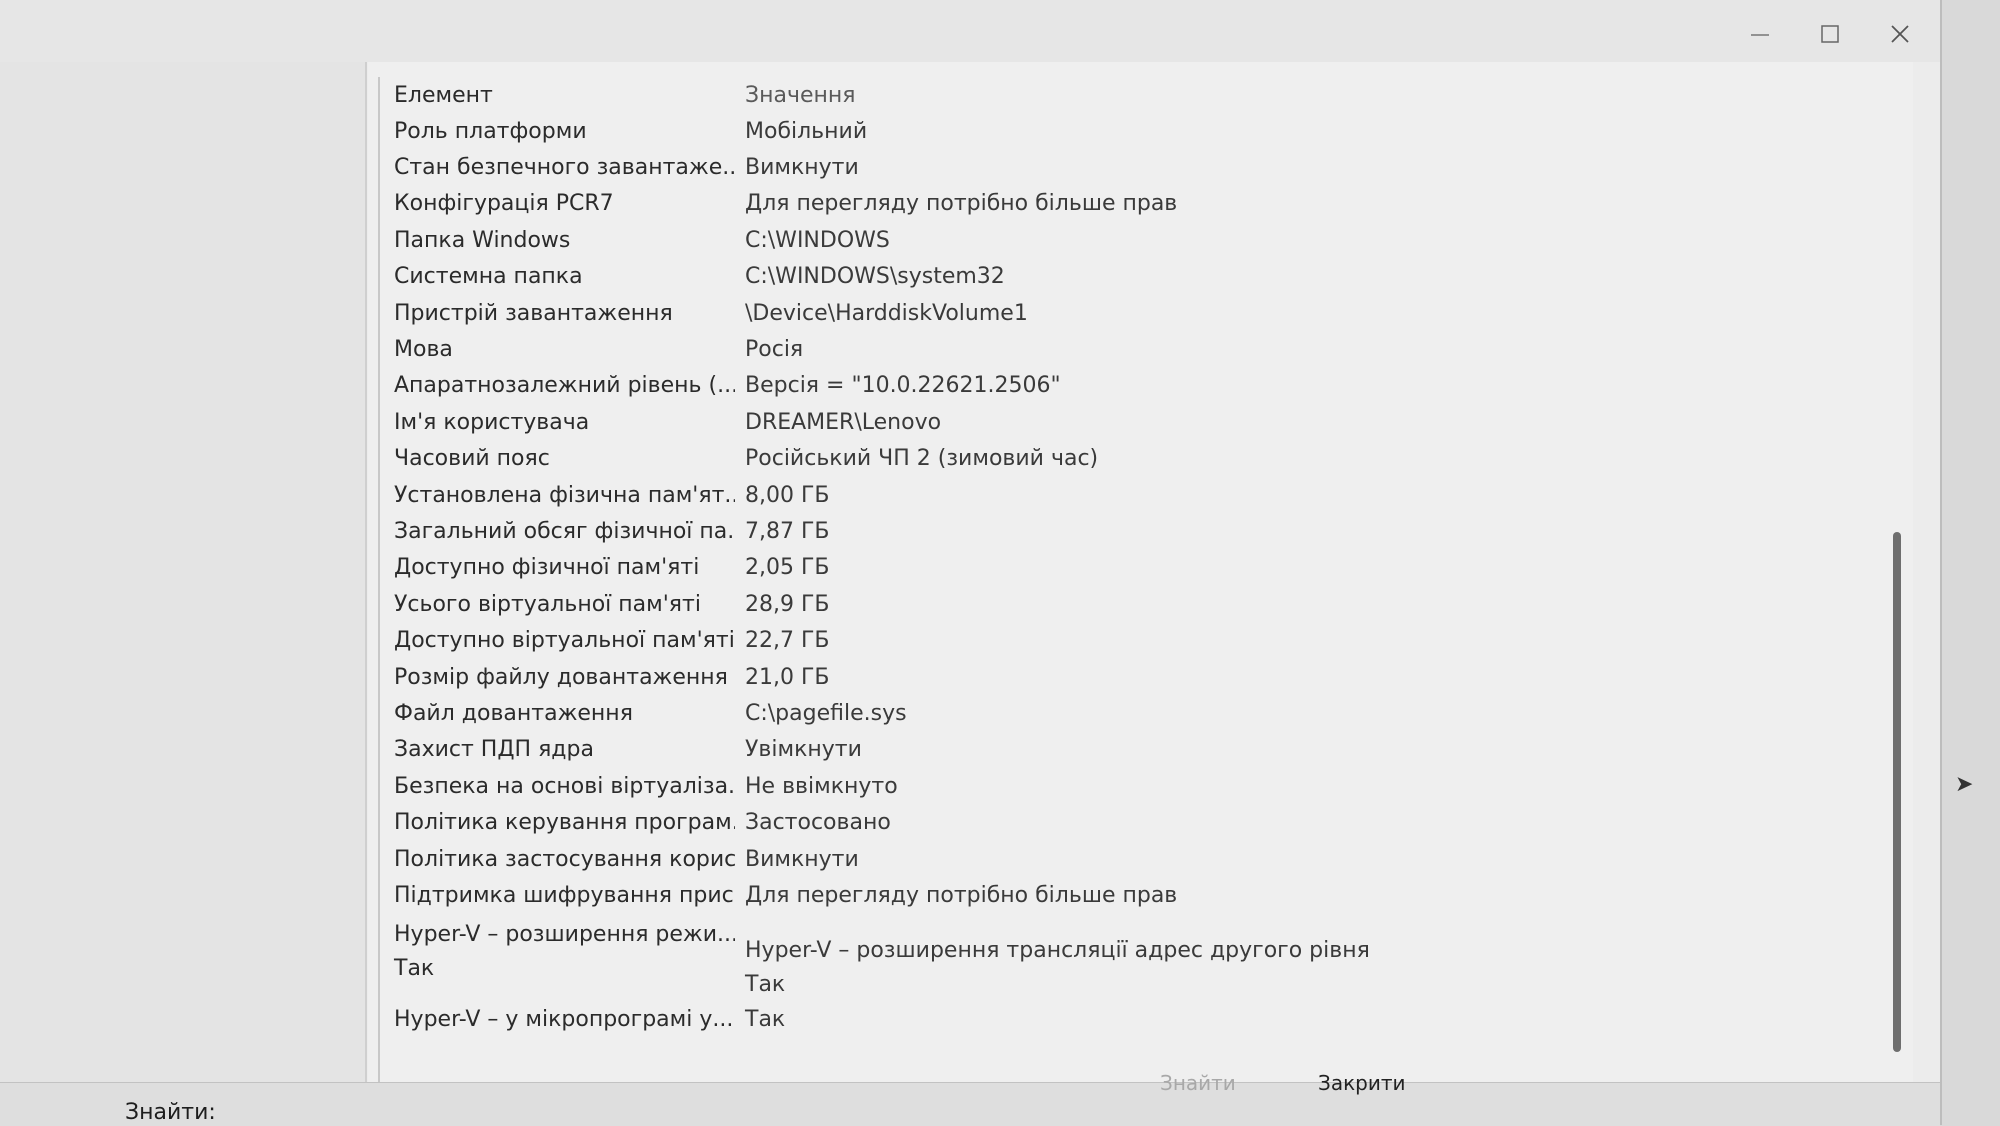 Image resolution: width=2000 pixels, height=1126 pixels. What do you see at coordinates (787, 677) in the screenshot?
I see `row-value: 21,0 ГБ` at bounding box center [787, 677].